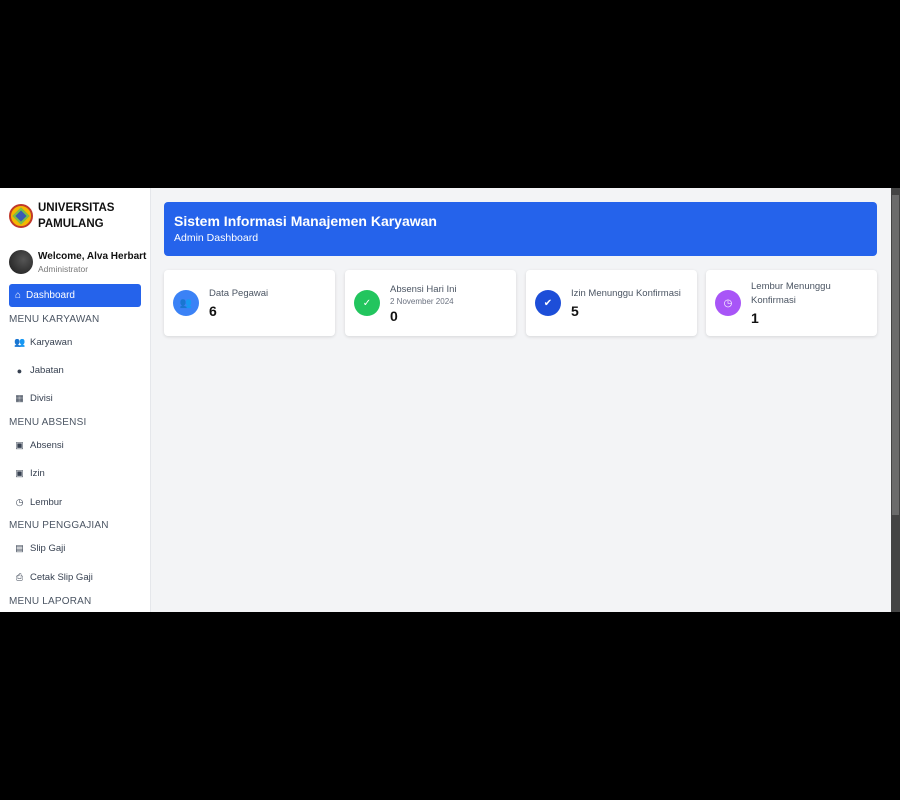  Describe the element at coordinates (305, 221) in the screenshot. I see `page-title: Sistem Informasi Manajemen Karyawan` at that location.